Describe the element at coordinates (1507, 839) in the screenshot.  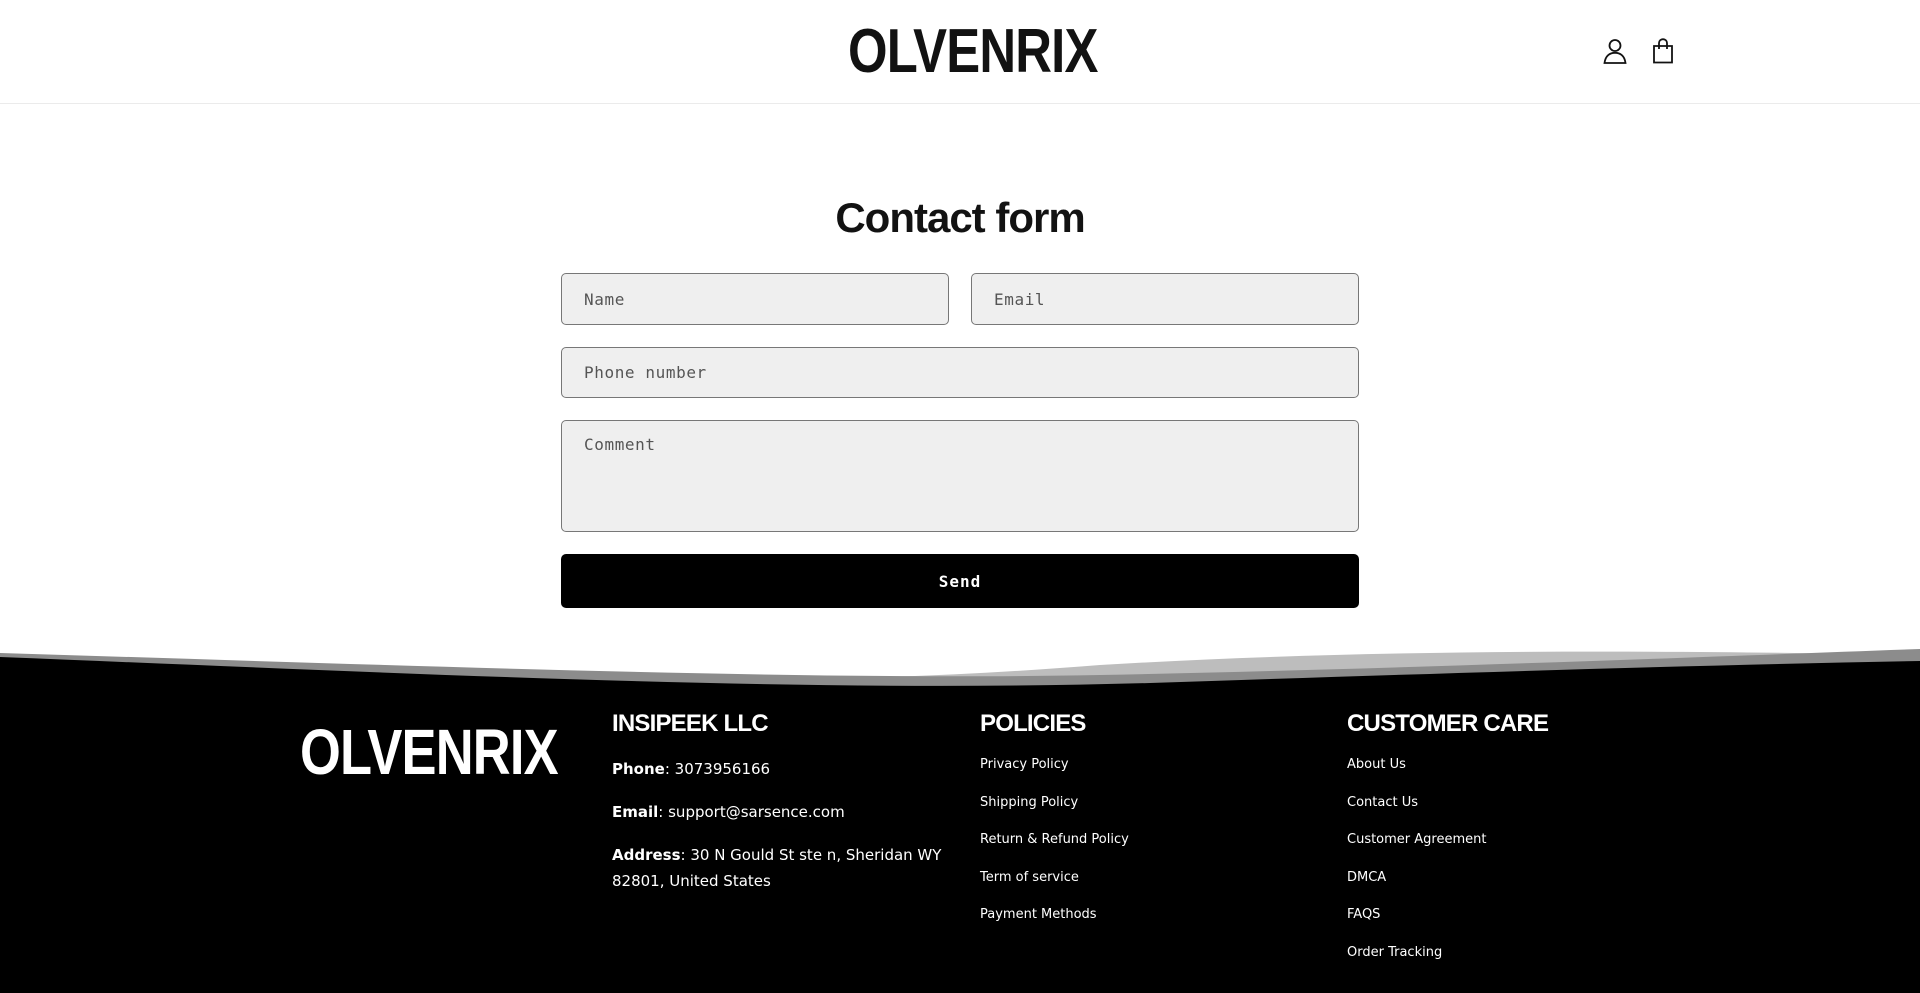
I see `footer-link-customer-agreement: Customer Agreement` at that location.